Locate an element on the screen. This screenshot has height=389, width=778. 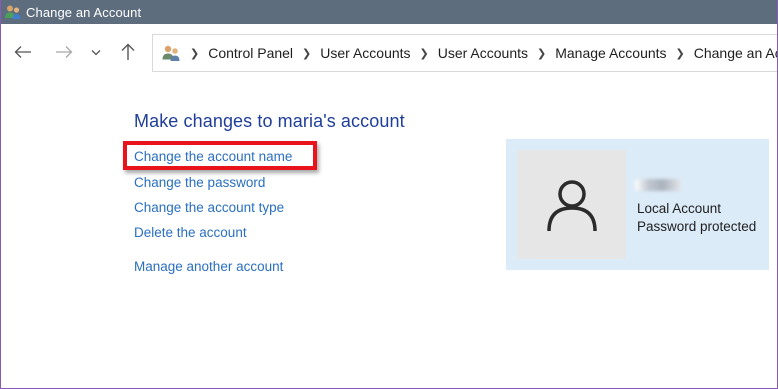
recent-locations-button is located at coordinates (96, 52).